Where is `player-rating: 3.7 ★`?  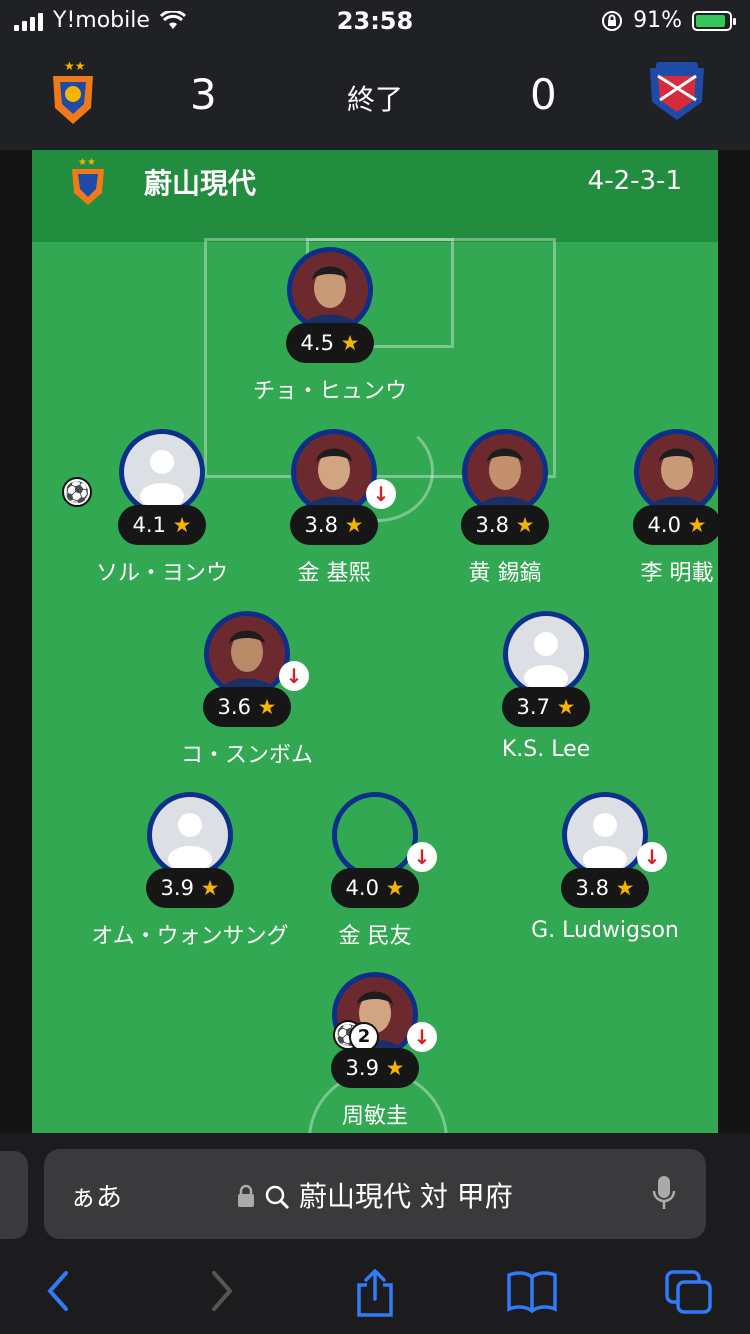
player-rating: 3.7 ★ is located at coordinates (546, 707).